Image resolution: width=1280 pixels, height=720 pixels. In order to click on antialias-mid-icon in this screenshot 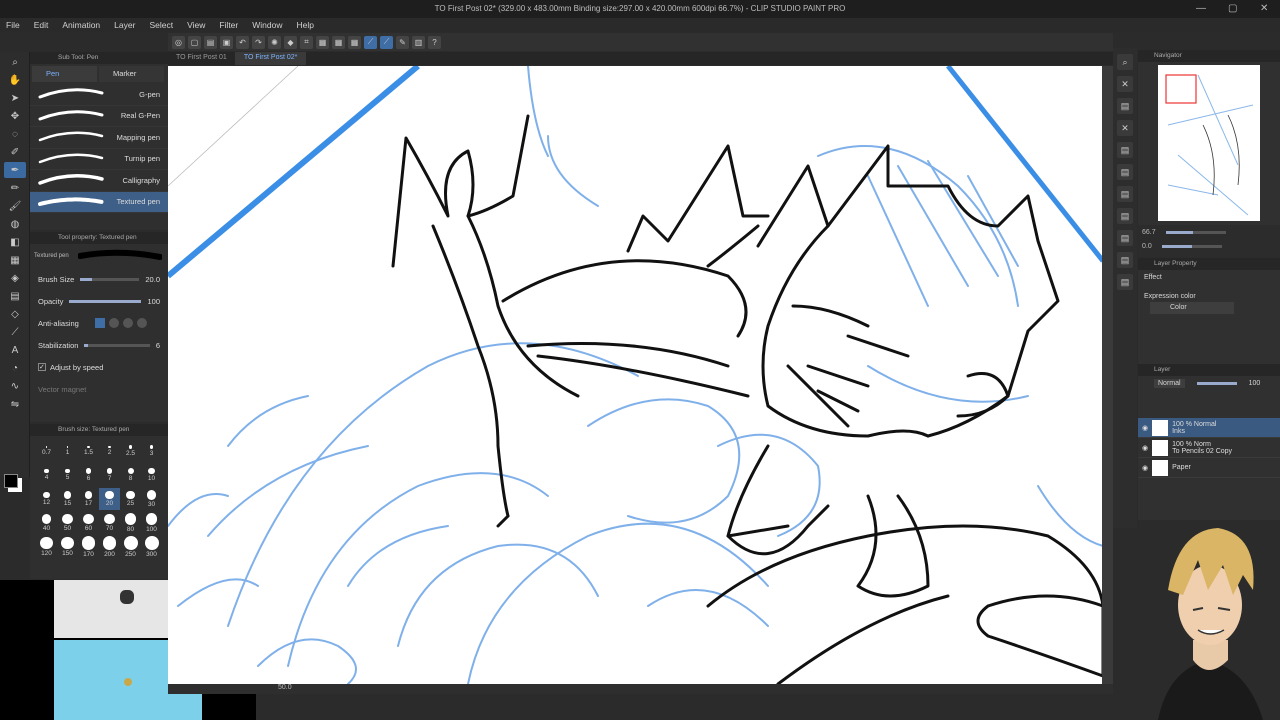, I will do `click(127, 323)`.